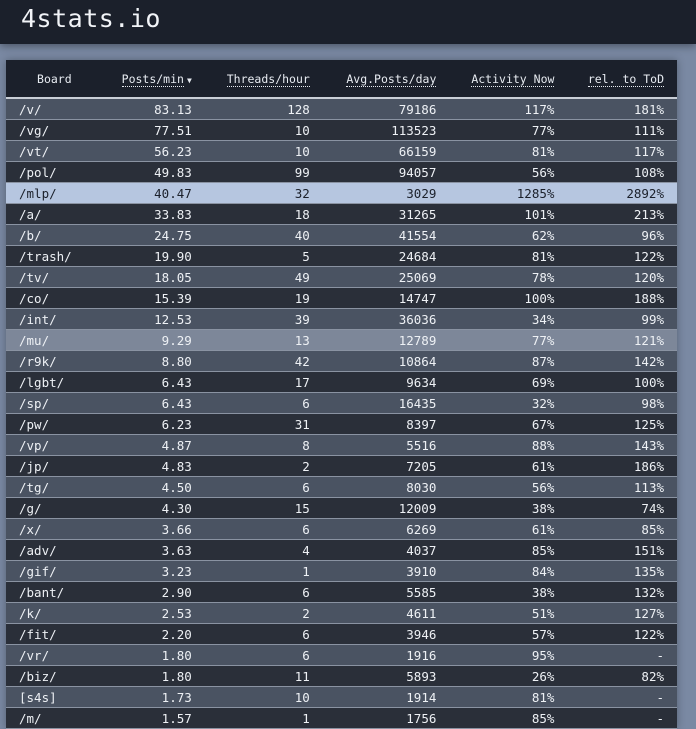 Image resolution: width=696 pixels, height=729 pixels. I want to click on cell-posts-per-min: 24.75, so click(153, 235).